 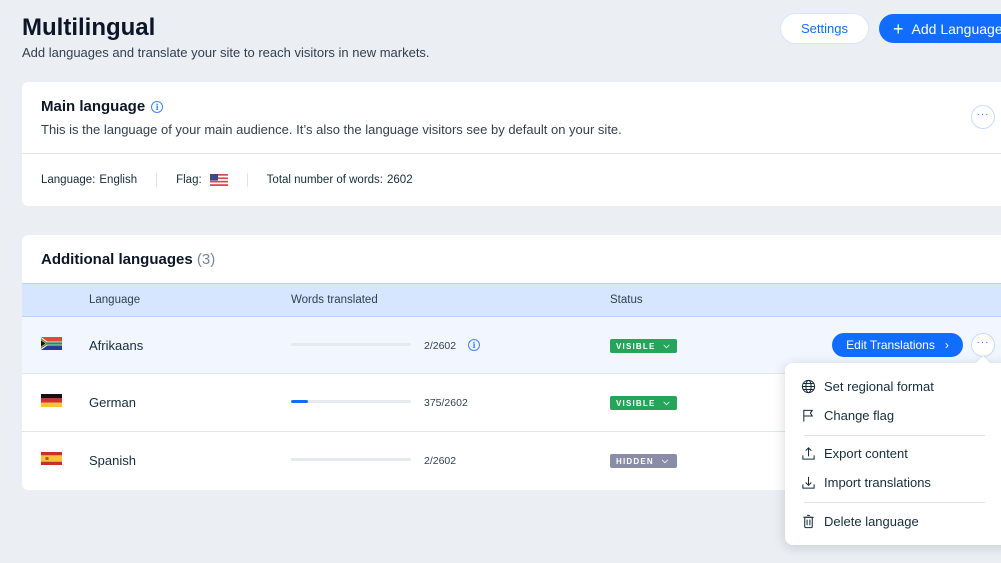 I want to click on language-value: English, so click(x=118, y=180).